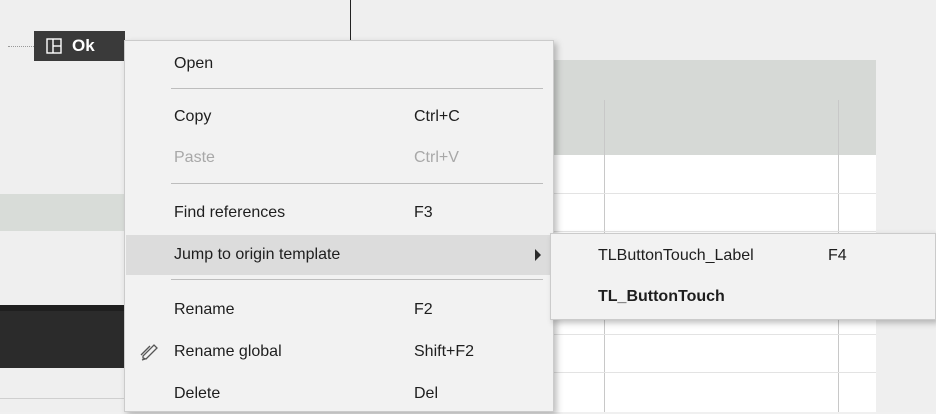 The width and height of the screenshot is (936, 414). I want to click on menu-item-shortcut: Ctrl+C, so click(437, 116).